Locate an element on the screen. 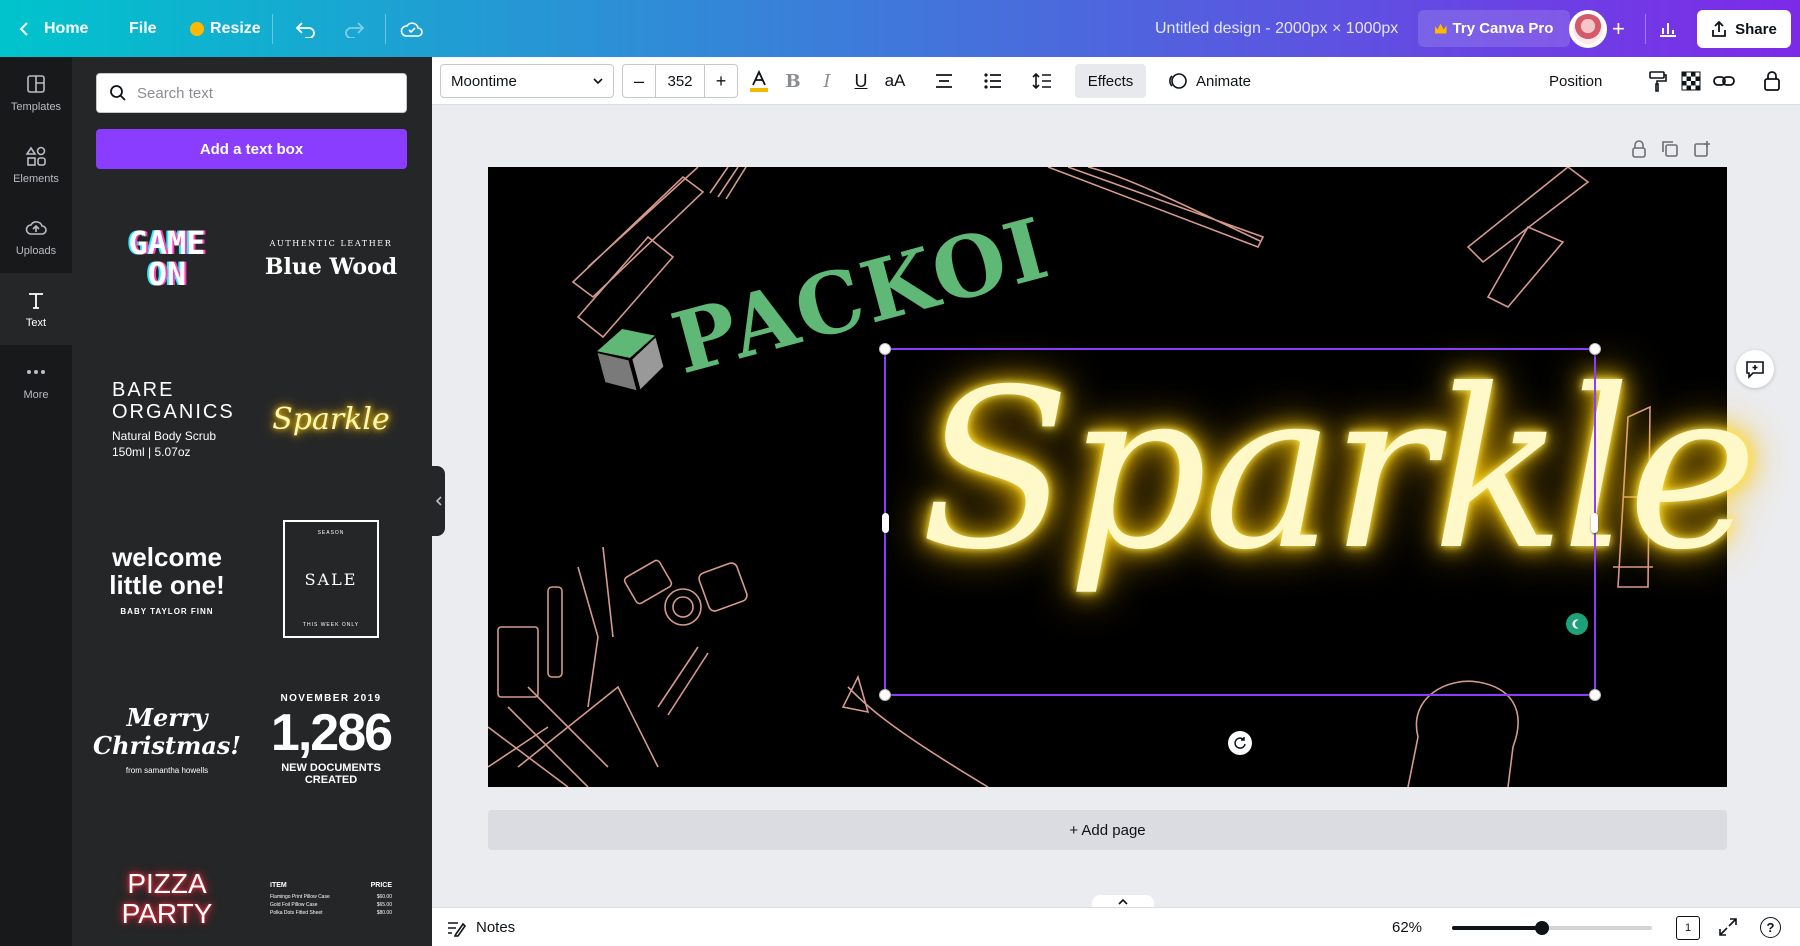  resize-handle-top-right is located at coordinates (1595, 349).